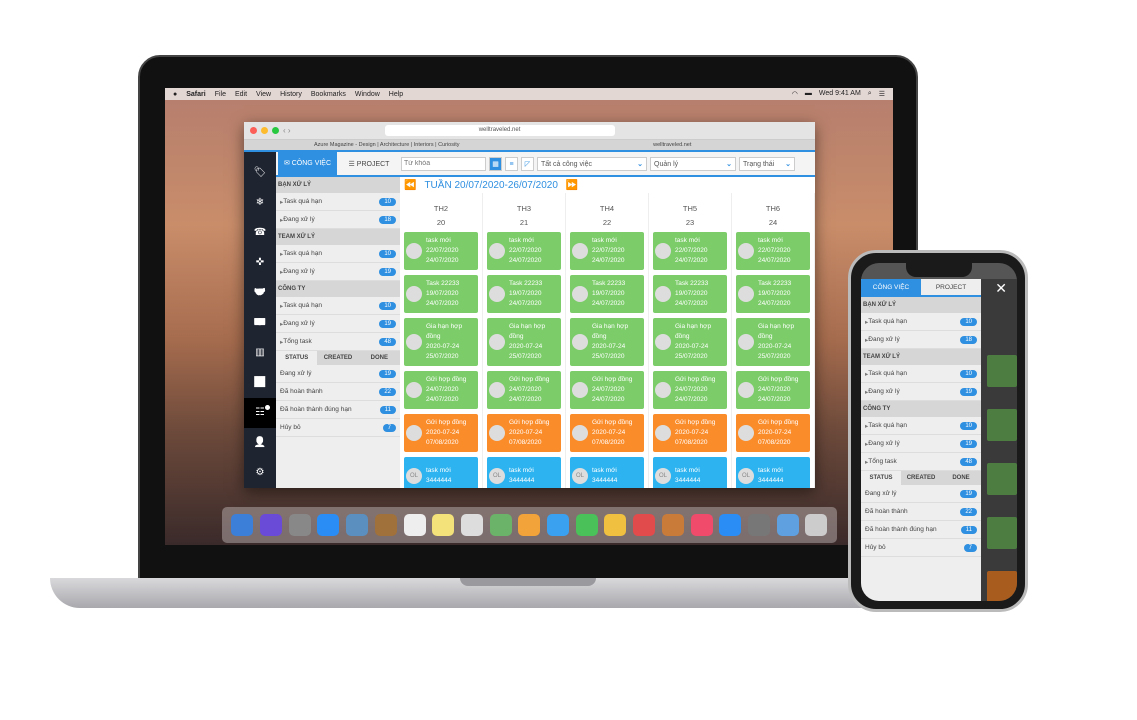 Image resolution: width=1137 pixels, height=720 pixels. Describe the element at coordinates (951, 287) in the screenshot. I see `tab-project: PROJECT` at that location.